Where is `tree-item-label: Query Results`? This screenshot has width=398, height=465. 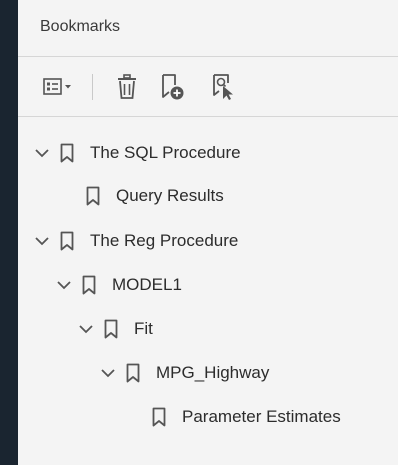
tree-item-label: Query Results is located at coordinates (170, 195).